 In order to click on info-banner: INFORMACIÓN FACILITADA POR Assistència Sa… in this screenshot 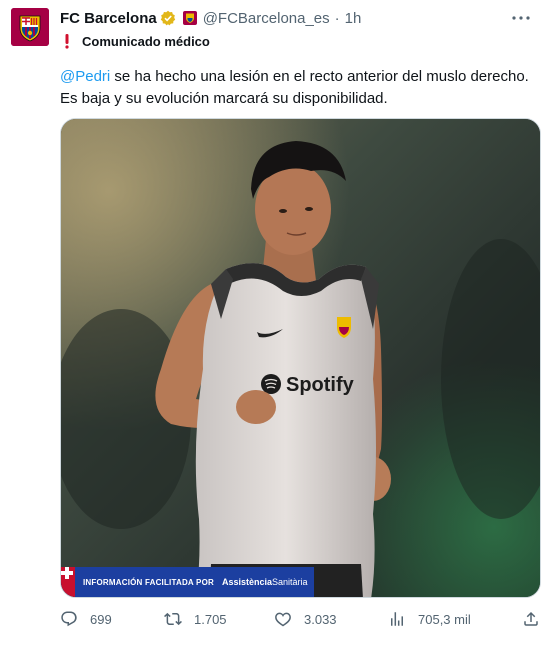, I will do `click(187, 582)`.